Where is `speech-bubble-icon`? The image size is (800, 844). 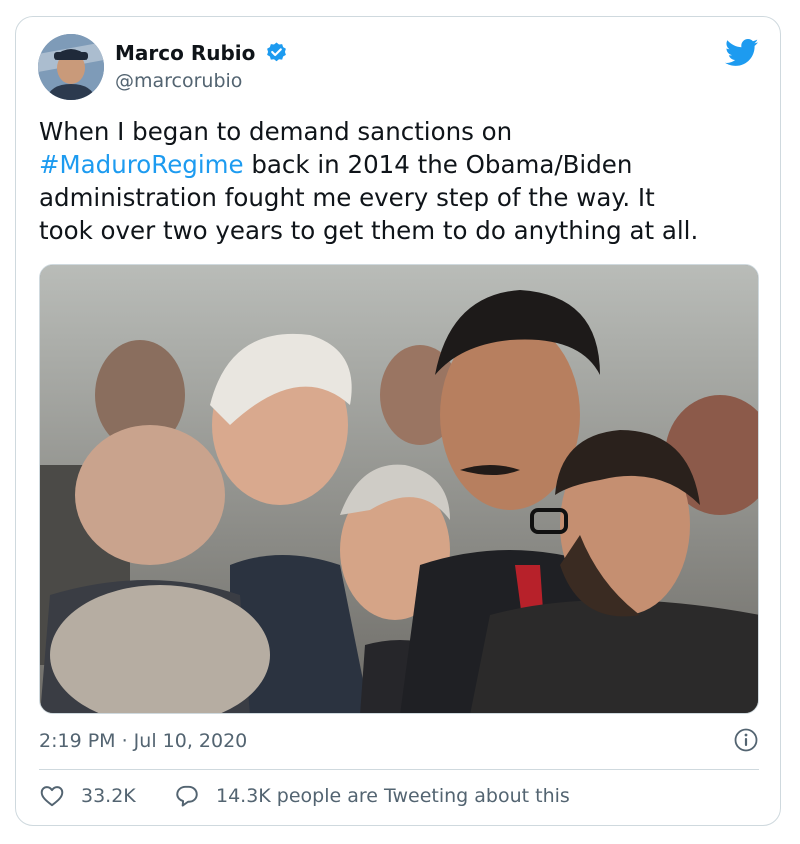
speech-bubble-icon is located at coordinates (187, 796).